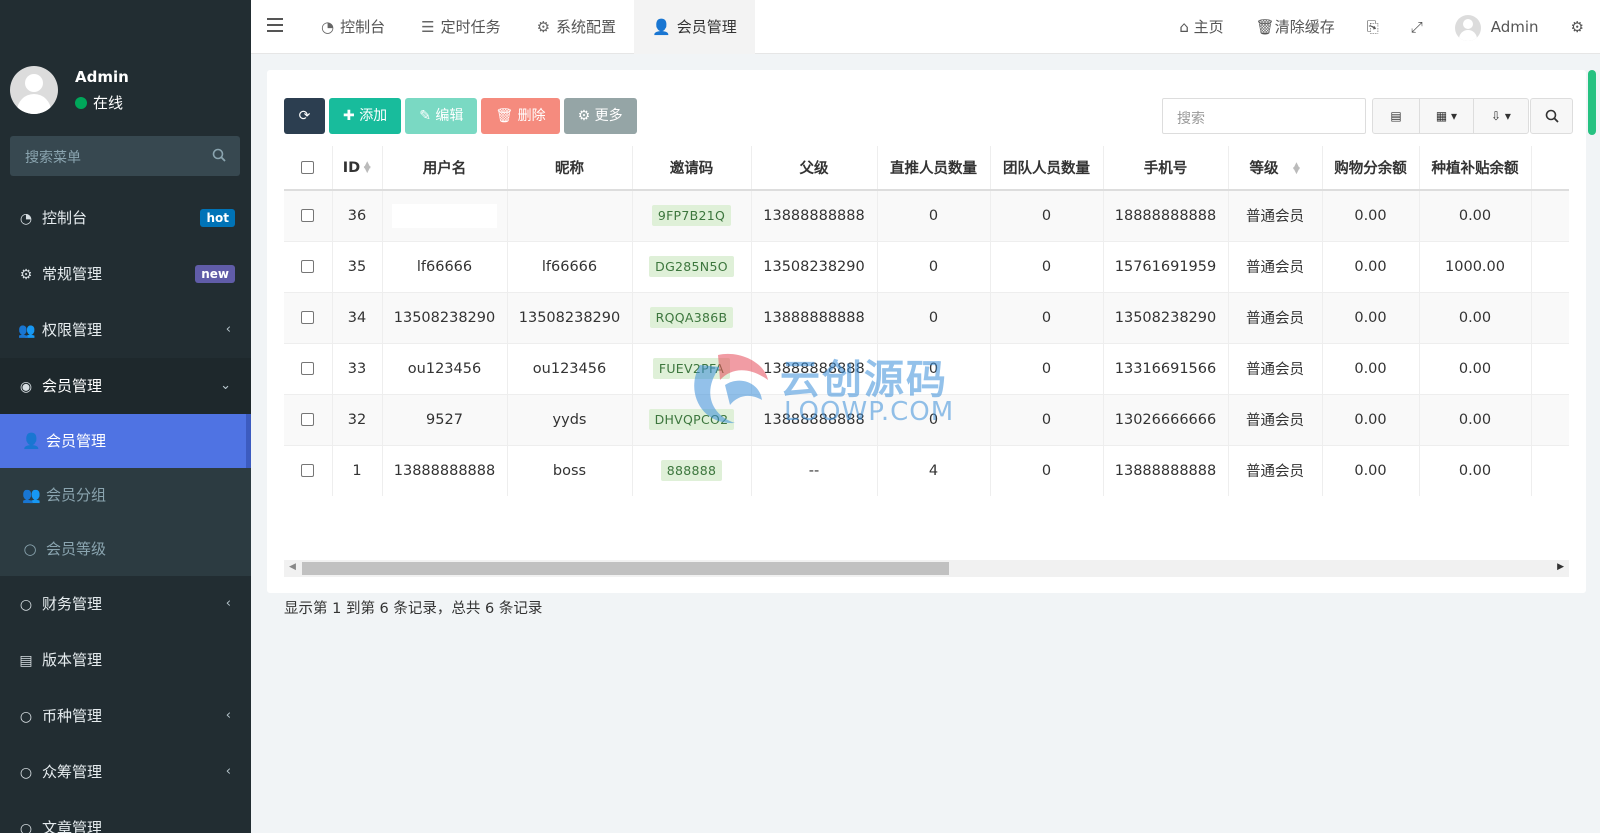 The width and height of the screenshot is (1600, 833). I want to click on hamburger-icon, so click(275, 25).